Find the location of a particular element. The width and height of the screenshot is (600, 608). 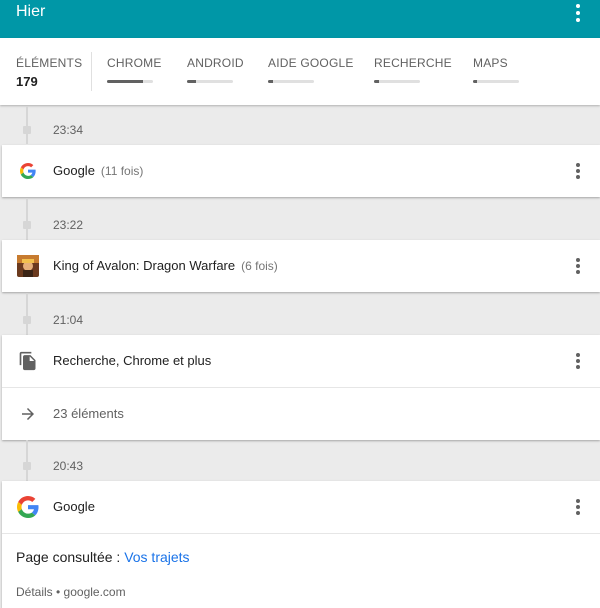

details-link: Détails • google.com is located at coordinates (71, 592).